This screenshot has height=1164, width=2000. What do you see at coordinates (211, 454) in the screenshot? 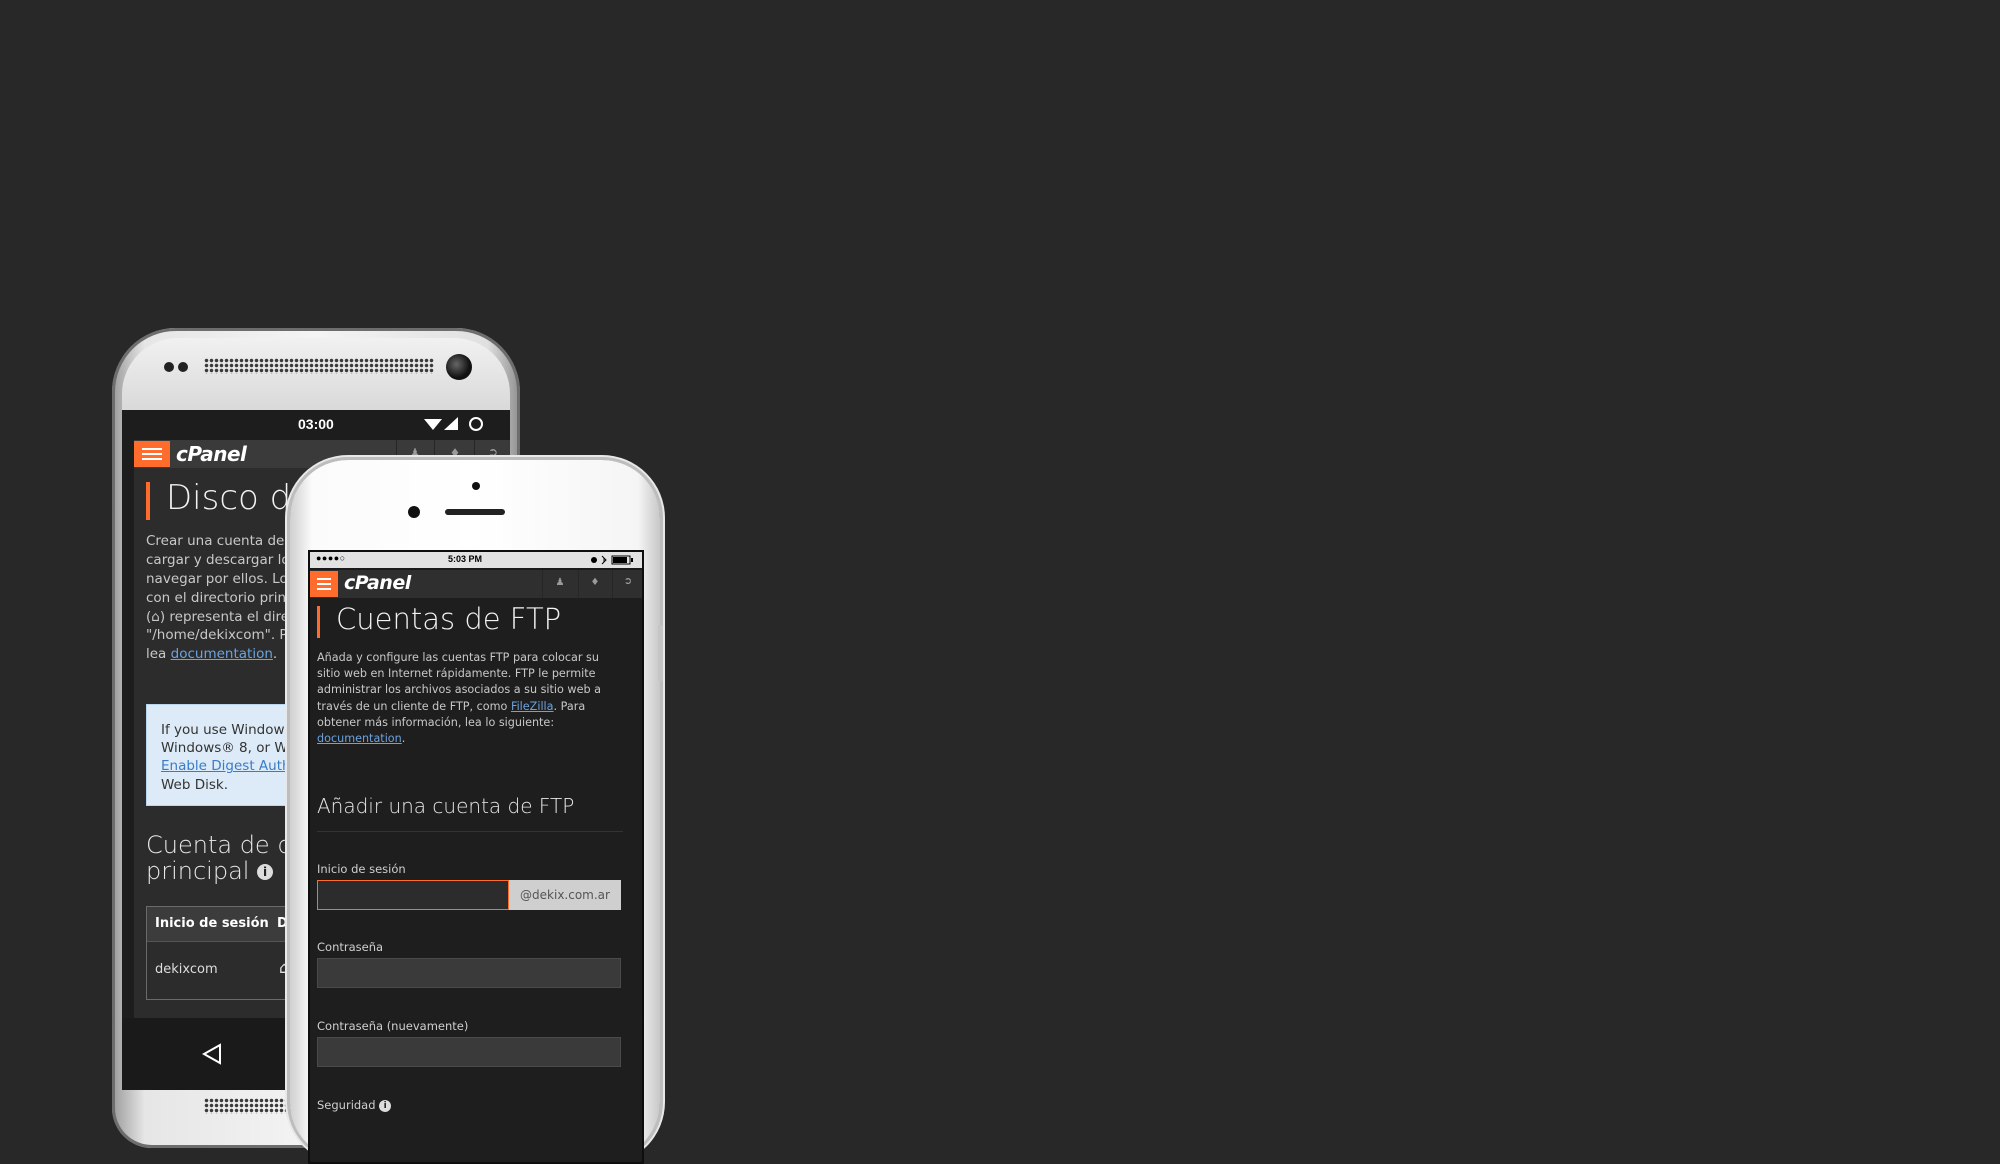
I see `cpanel-logo: cPanel` at bounding box center [211, 454].